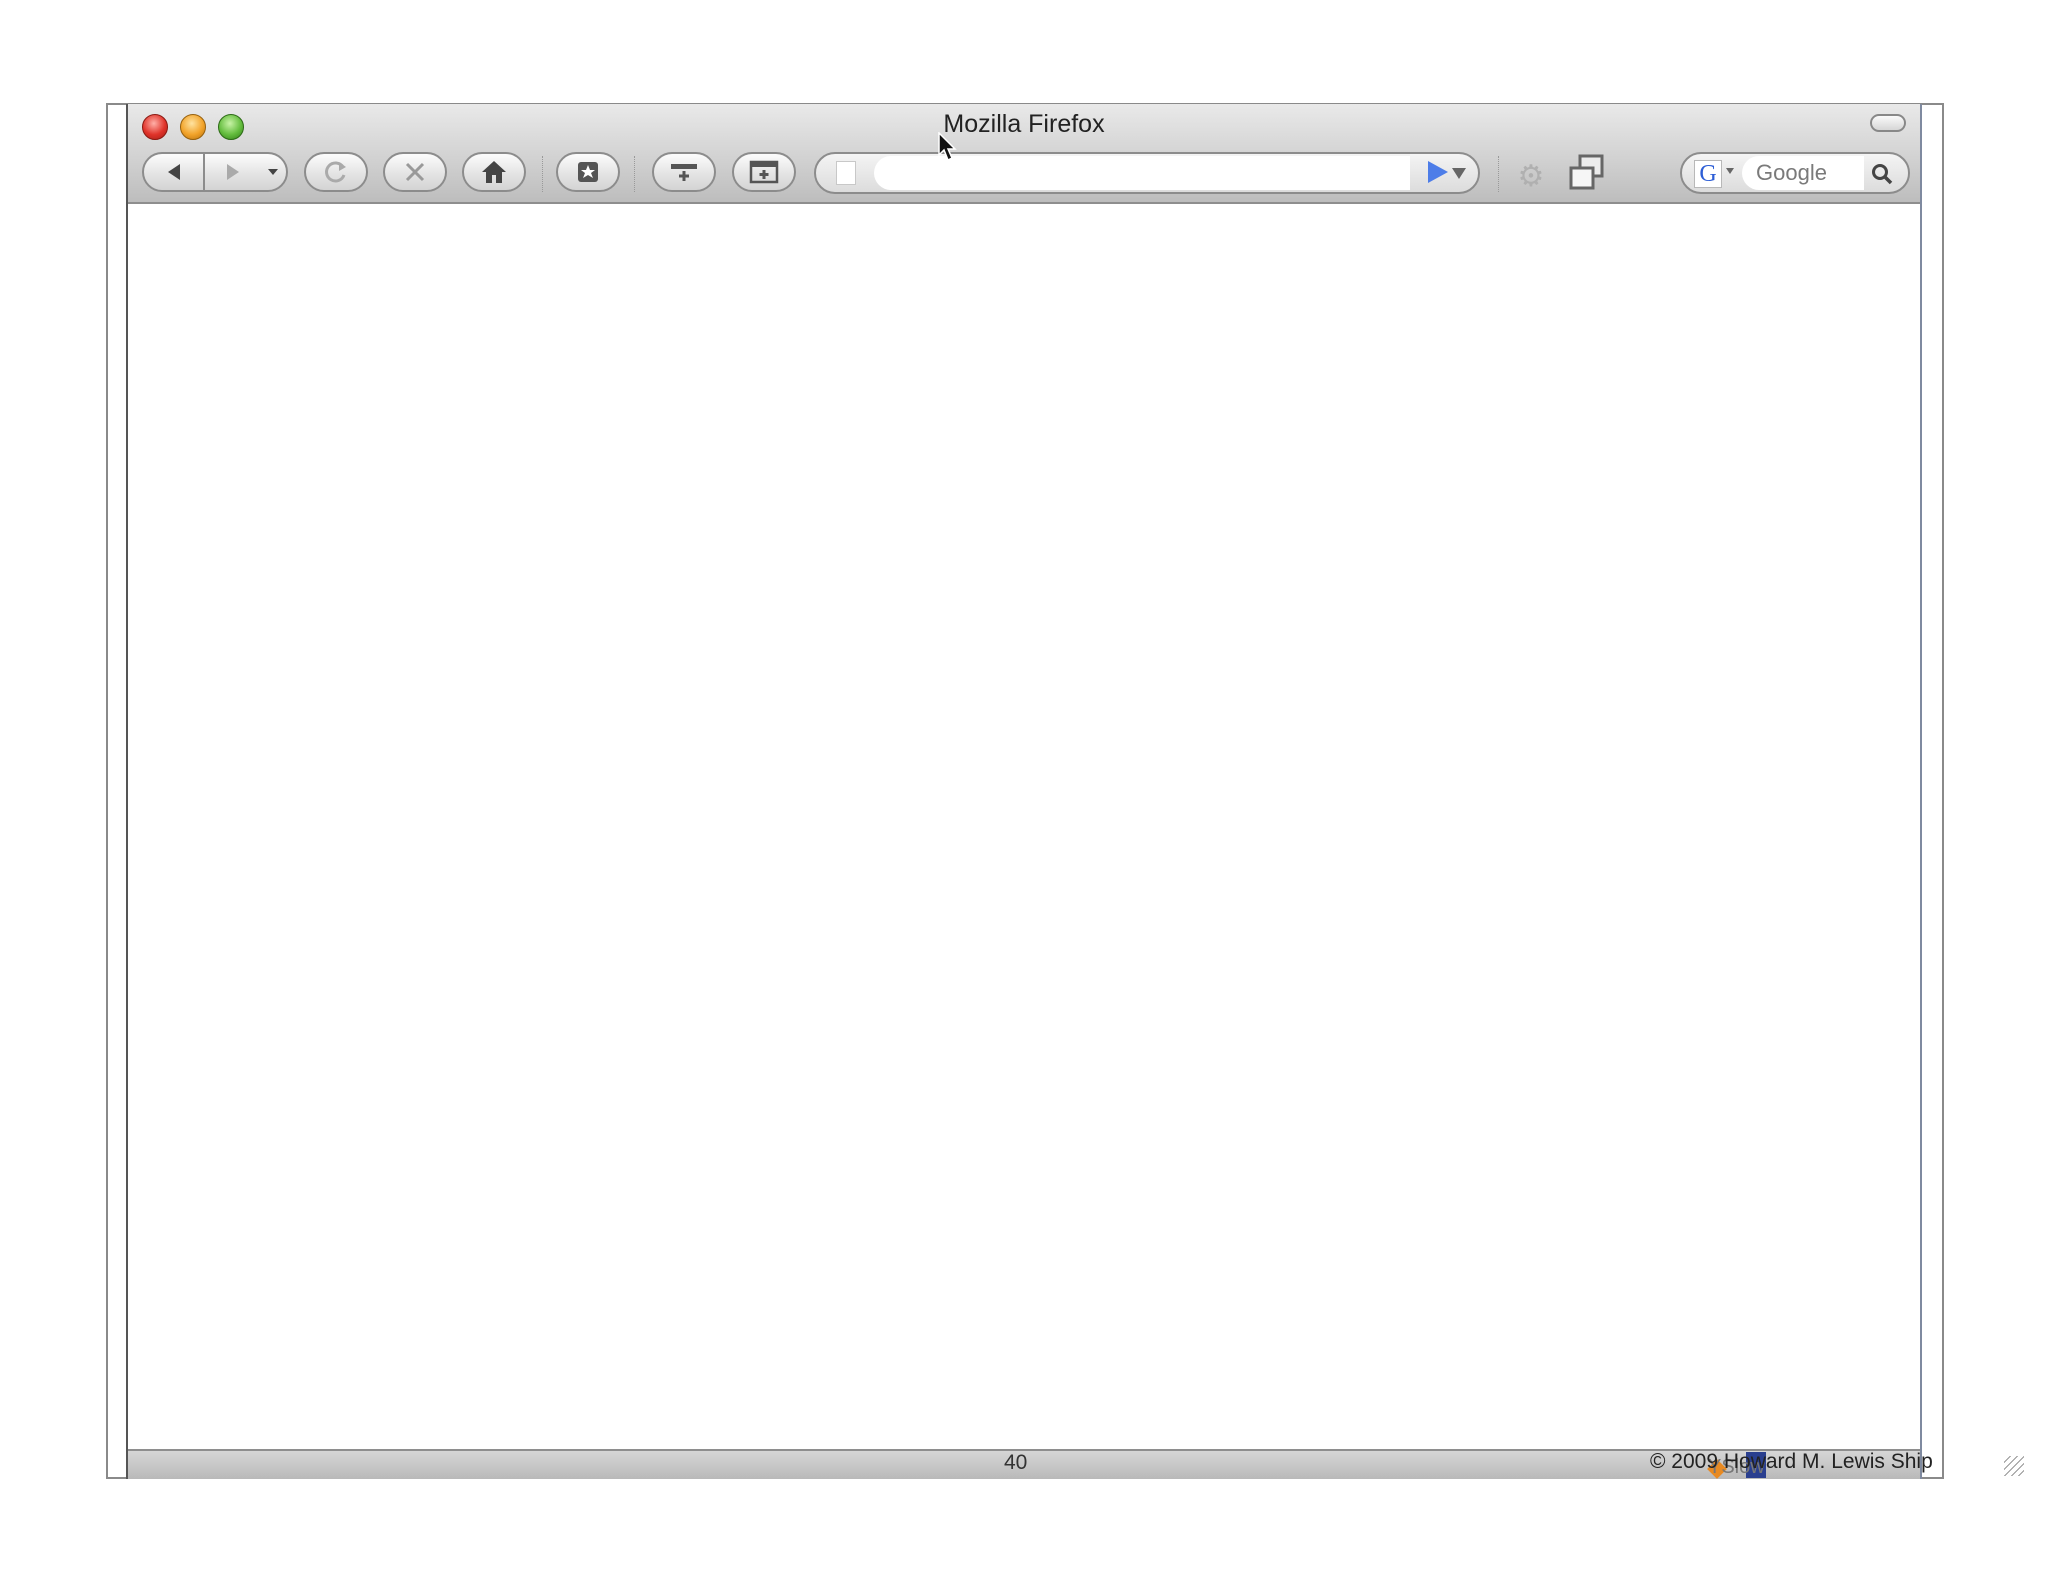 This screenshot has width=2048, height=1582. I want to click on reload-icon, so click(335, 172).